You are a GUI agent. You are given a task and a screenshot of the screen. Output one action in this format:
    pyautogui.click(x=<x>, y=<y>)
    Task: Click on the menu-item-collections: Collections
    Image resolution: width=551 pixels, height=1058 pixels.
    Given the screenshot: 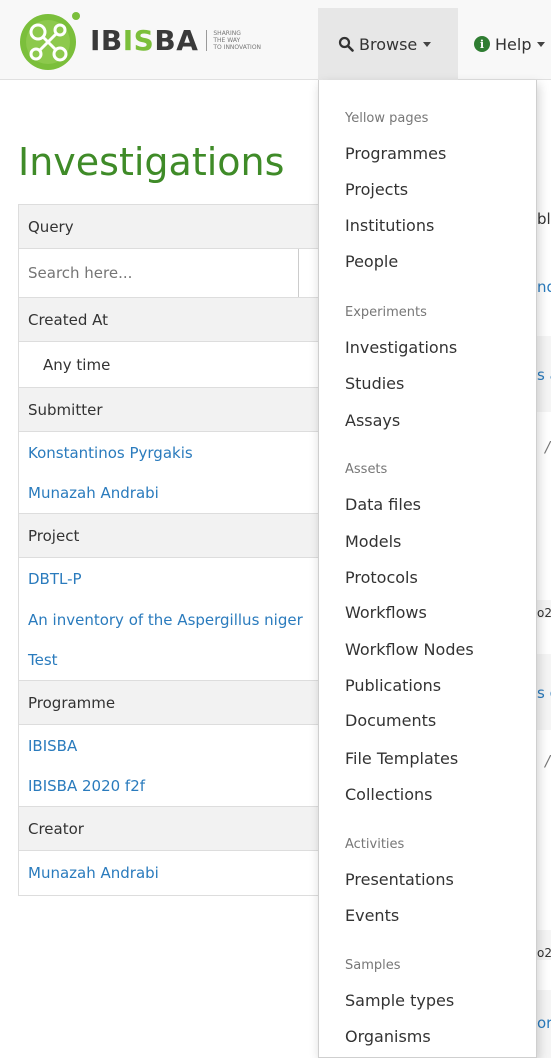 What is the action you would take?
    pyautogui.click(x=388, y=794)
    